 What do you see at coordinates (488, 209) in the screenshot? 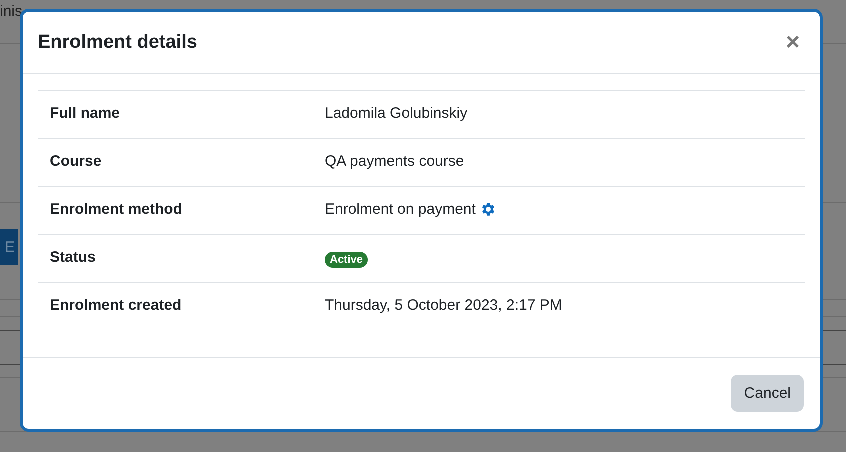
I see `settings-icon` at bounding box center [488, 209].